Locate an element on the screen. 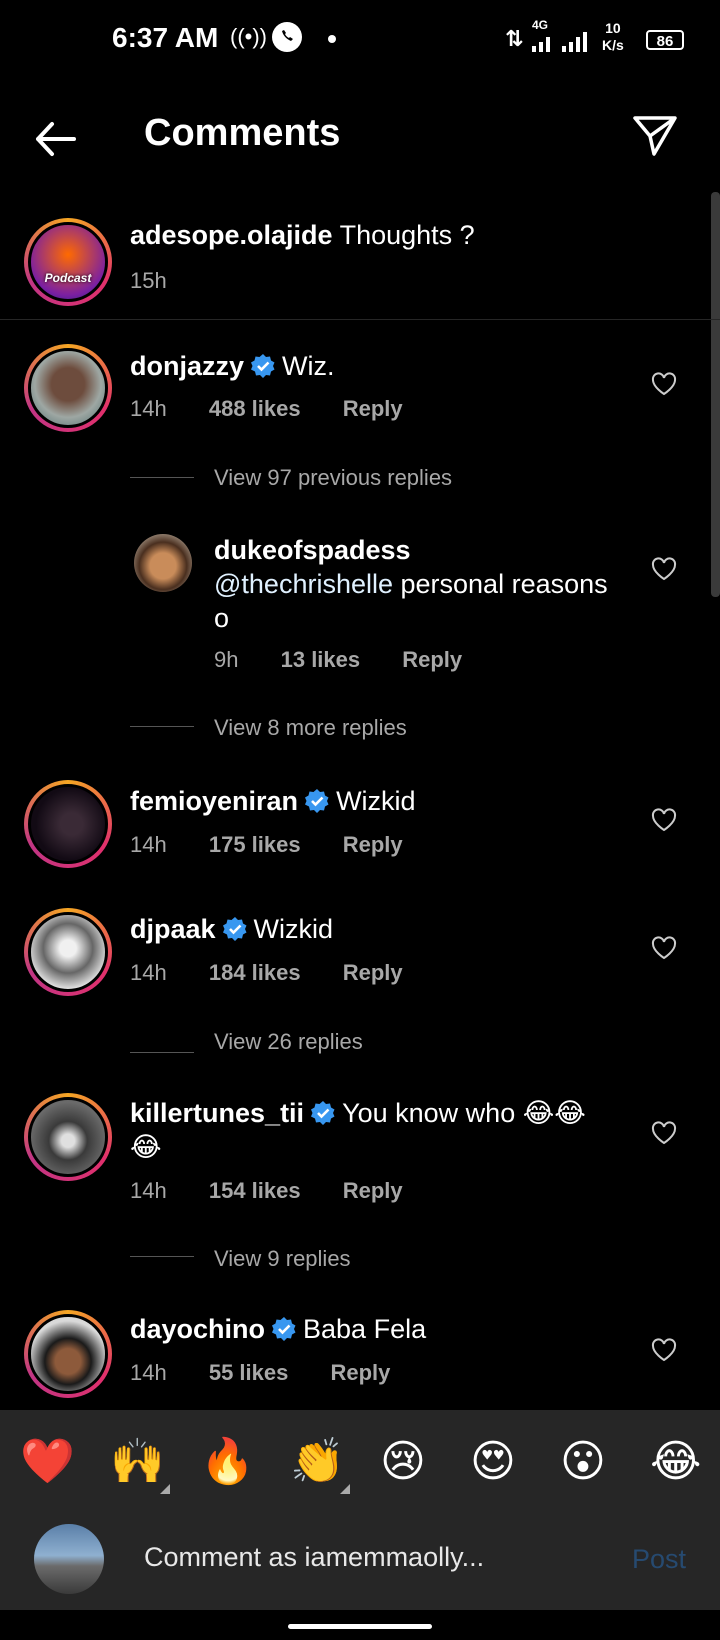 Image resolution: width=720 pixels, height=1640 pixels. caption-username: adesope.olajide is located at coordinates (231, 235).